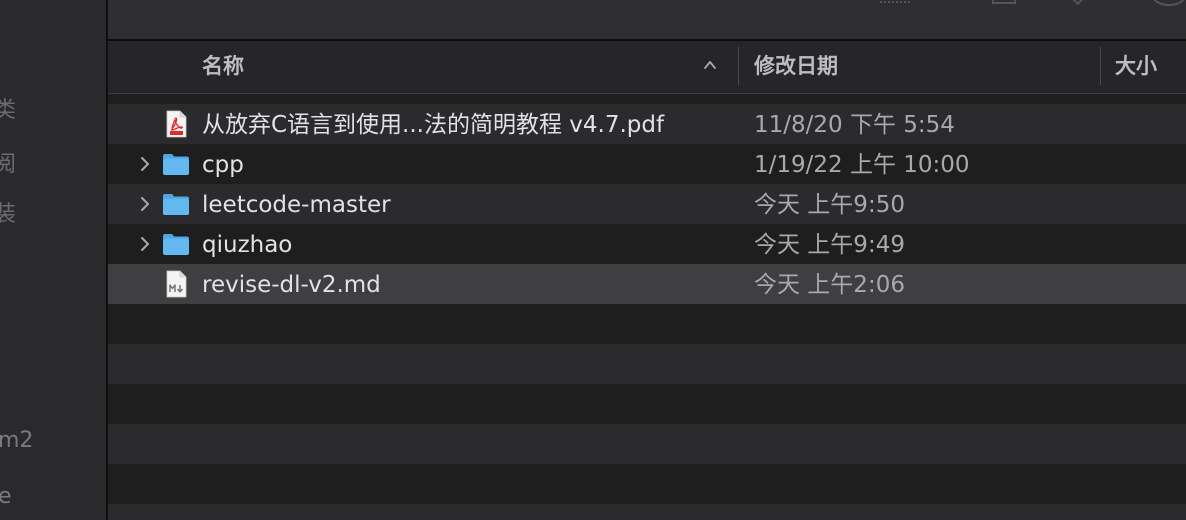  I want to click on share-icon, so click(1004, 2).